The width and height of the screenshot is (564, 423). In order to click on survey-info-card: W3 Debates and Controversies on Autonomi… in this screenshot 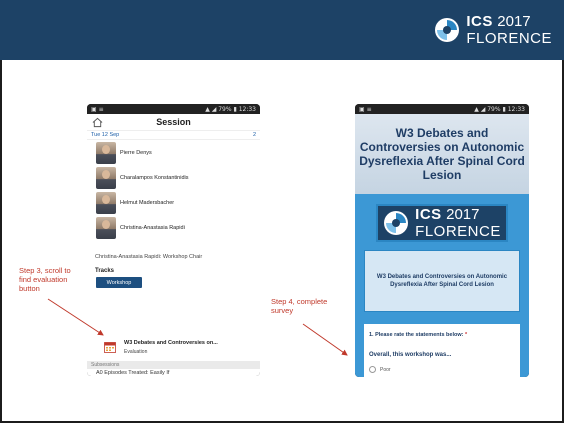, I will do `click(442, 281)`.